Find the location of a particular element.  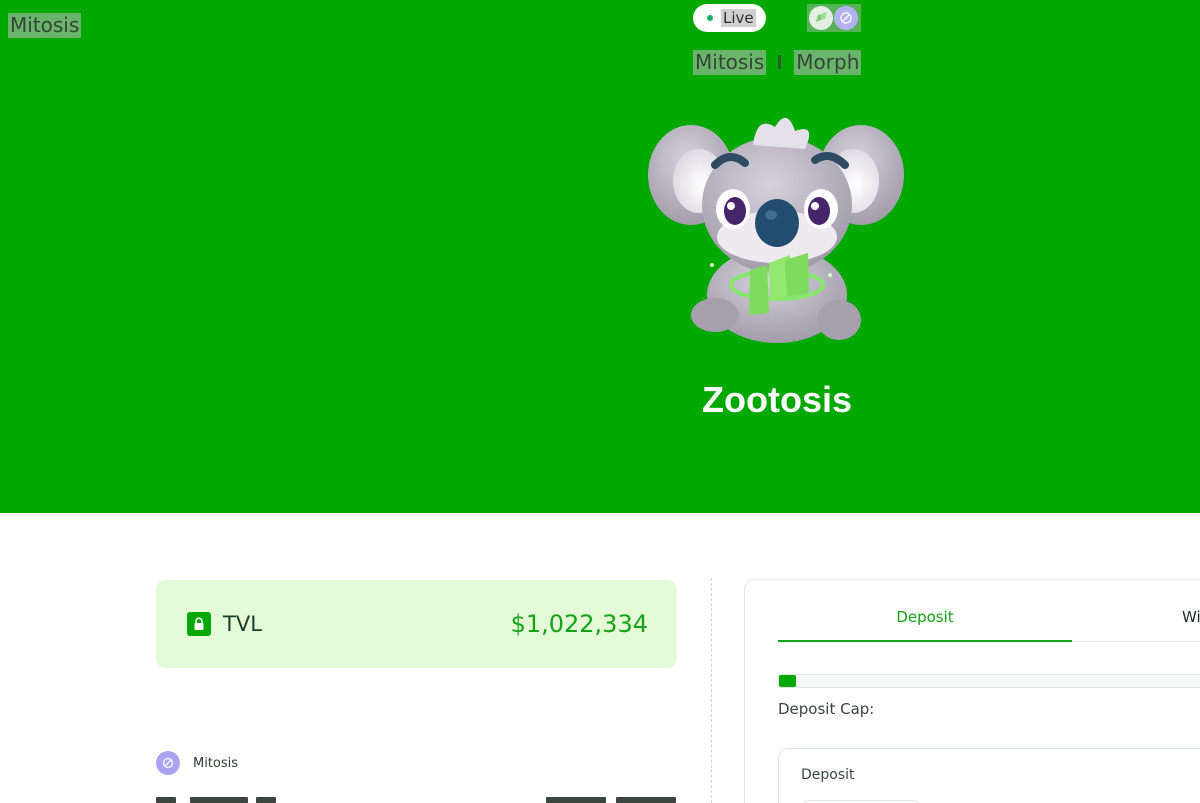

tvl-card: TVL $1,022,334 is located at coordinates (416, 624).